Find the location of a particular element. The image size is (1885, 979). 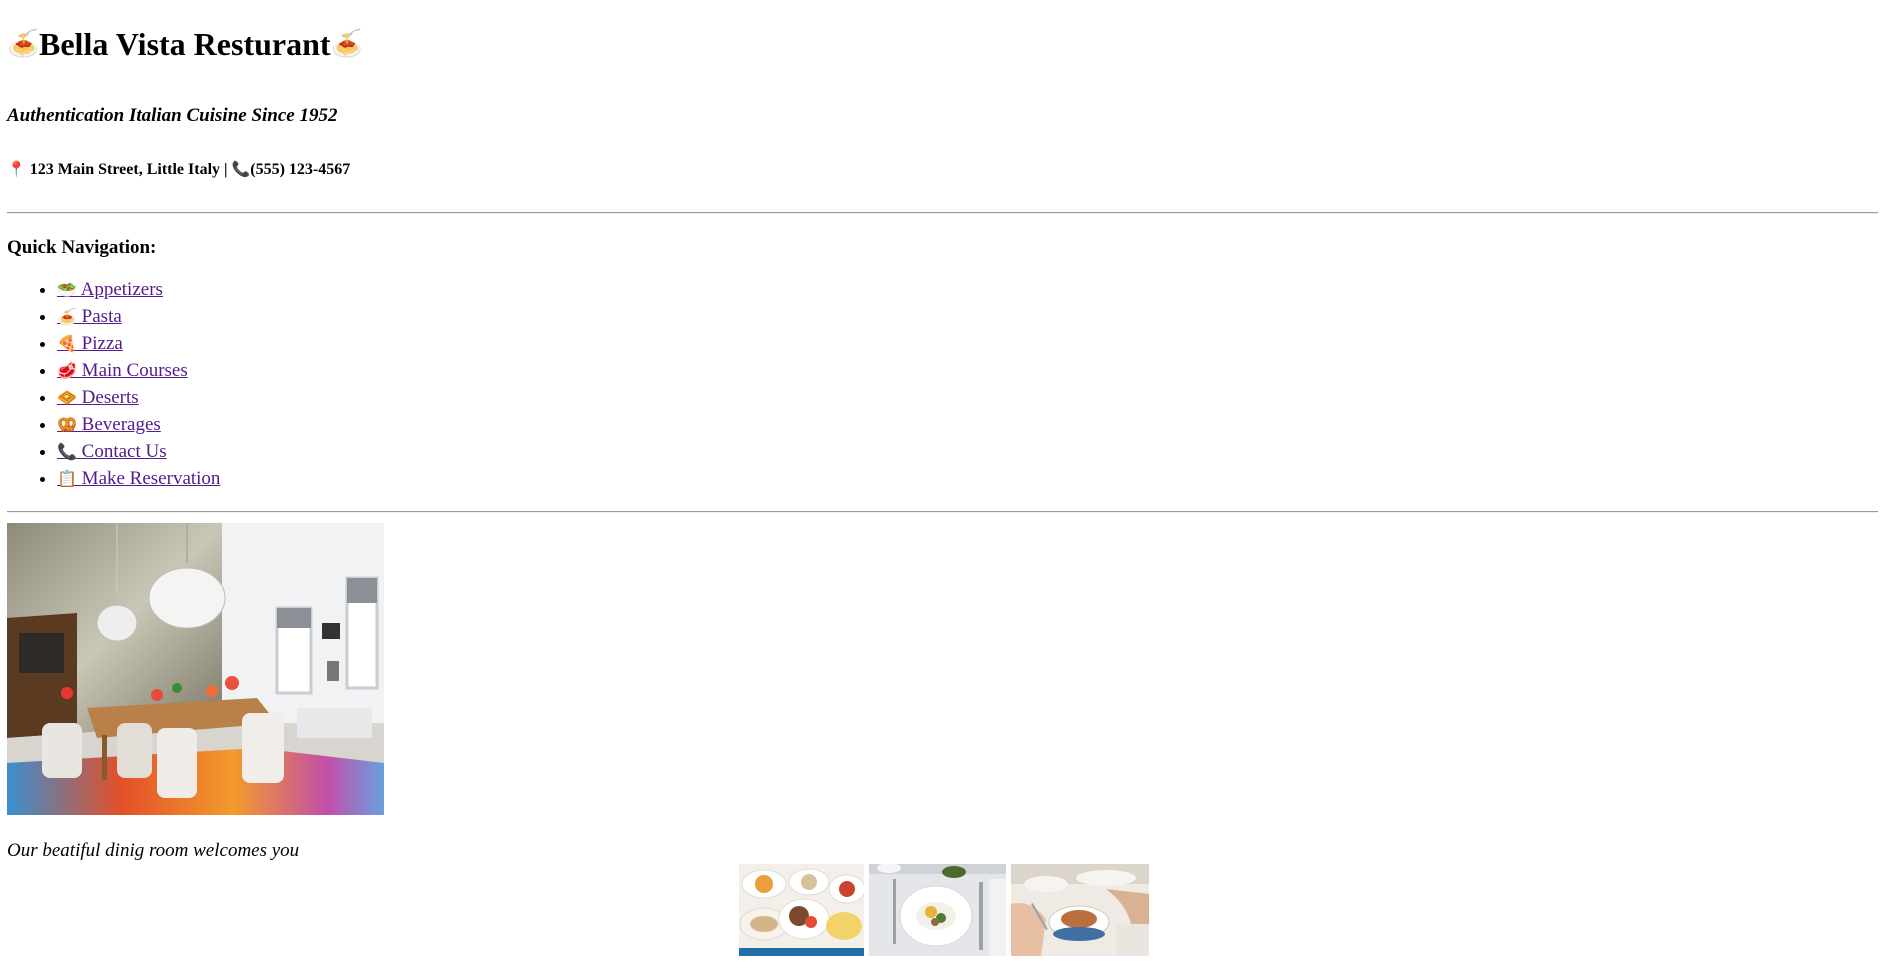

nav-link-contact-us: 📞 Contact Us is located at coordinates (112, 451).